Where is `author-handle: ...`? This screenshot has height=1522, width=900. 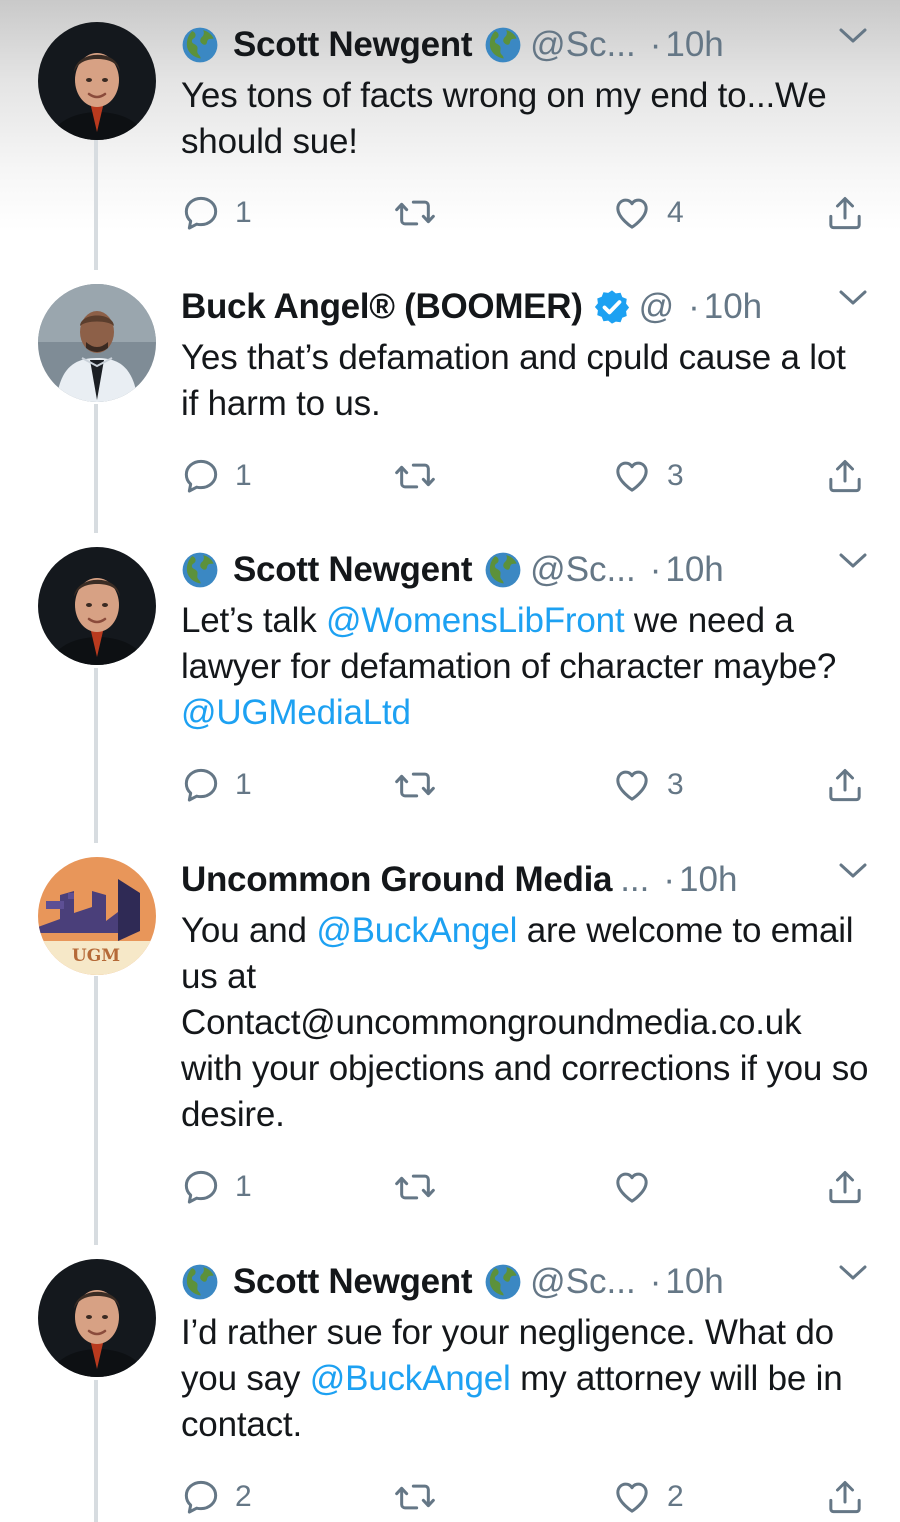
author-handle: ... is located at coordinates (634, 880).